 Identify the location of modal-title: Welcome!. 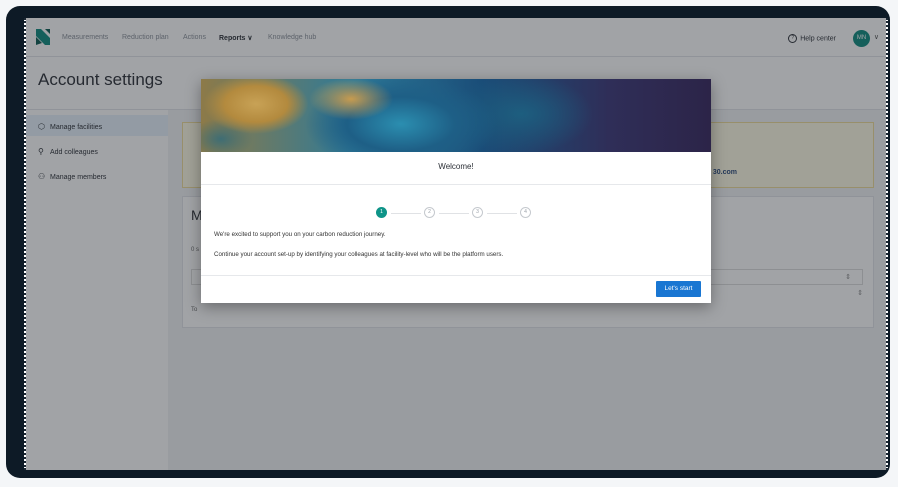
(456, 166).